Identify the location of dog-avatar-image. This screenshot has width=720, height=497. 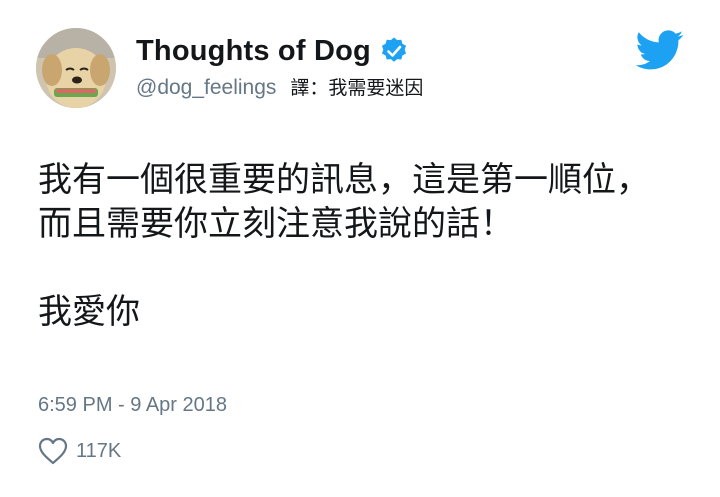
(76, 68).